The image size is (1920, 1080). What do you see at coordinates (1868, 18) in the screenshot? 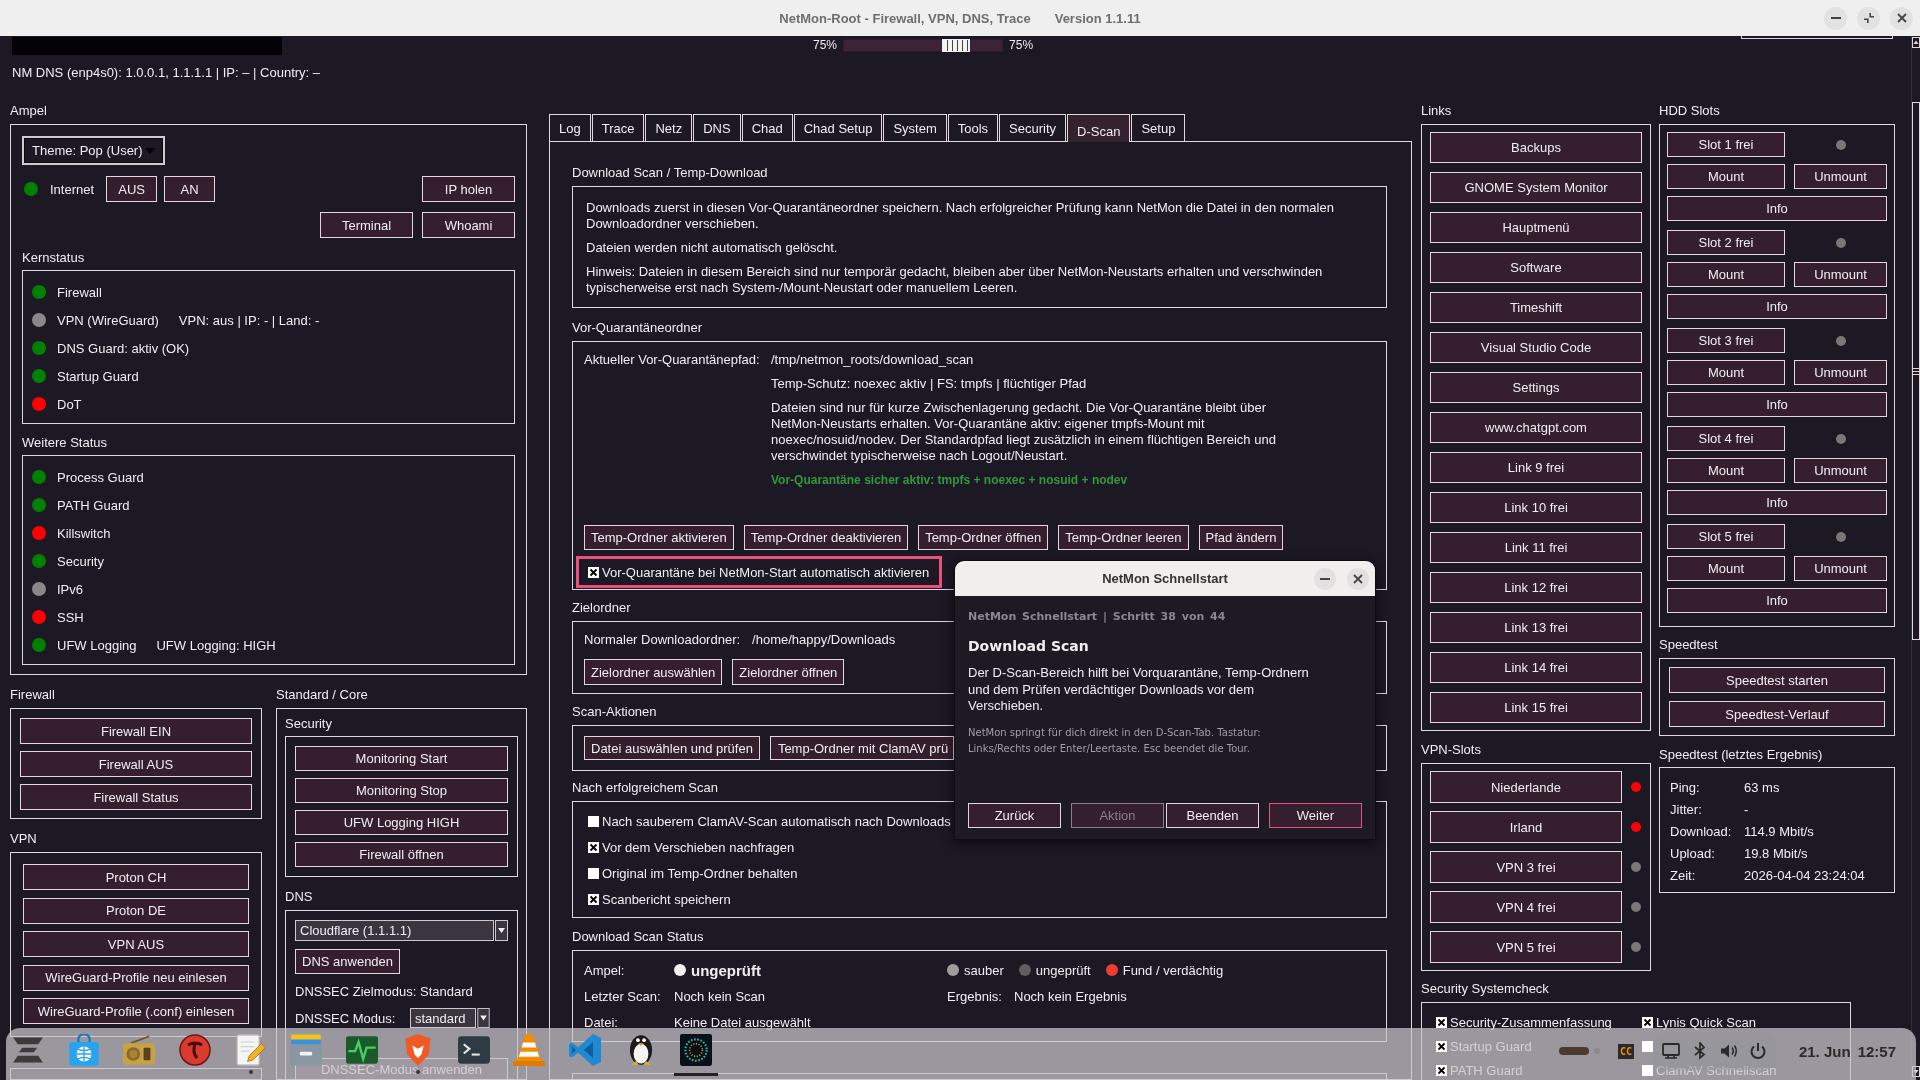
I see `restore-button` at bounding box center [1868, 18].